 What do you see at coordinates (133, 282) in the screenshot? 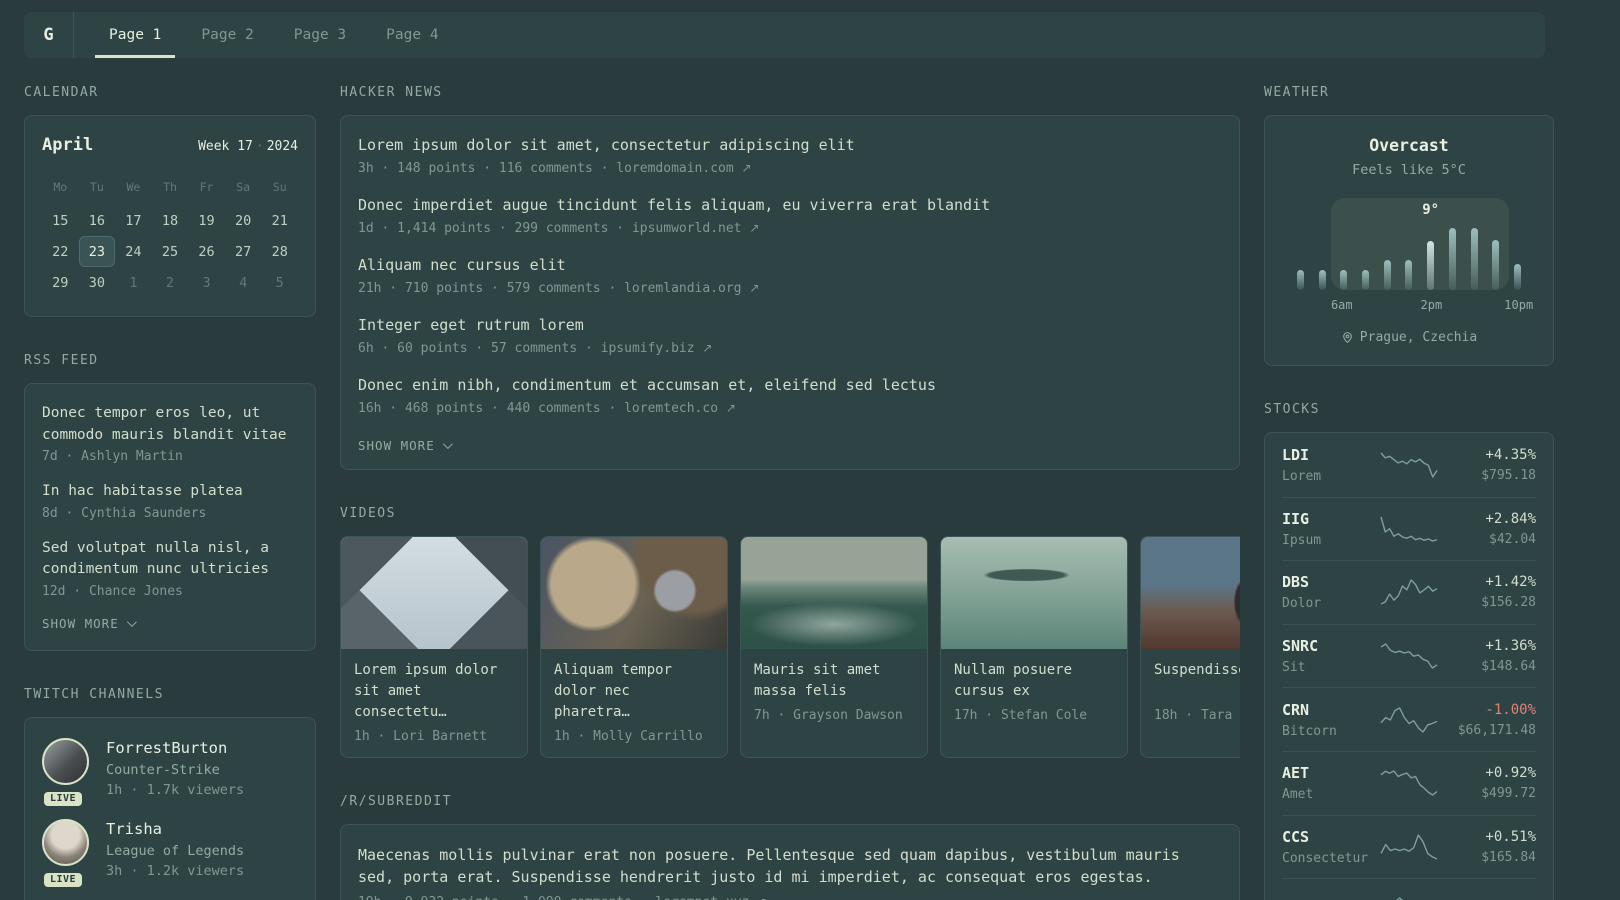
I see `calendar-day: 1` at bounding box center [133, 282].